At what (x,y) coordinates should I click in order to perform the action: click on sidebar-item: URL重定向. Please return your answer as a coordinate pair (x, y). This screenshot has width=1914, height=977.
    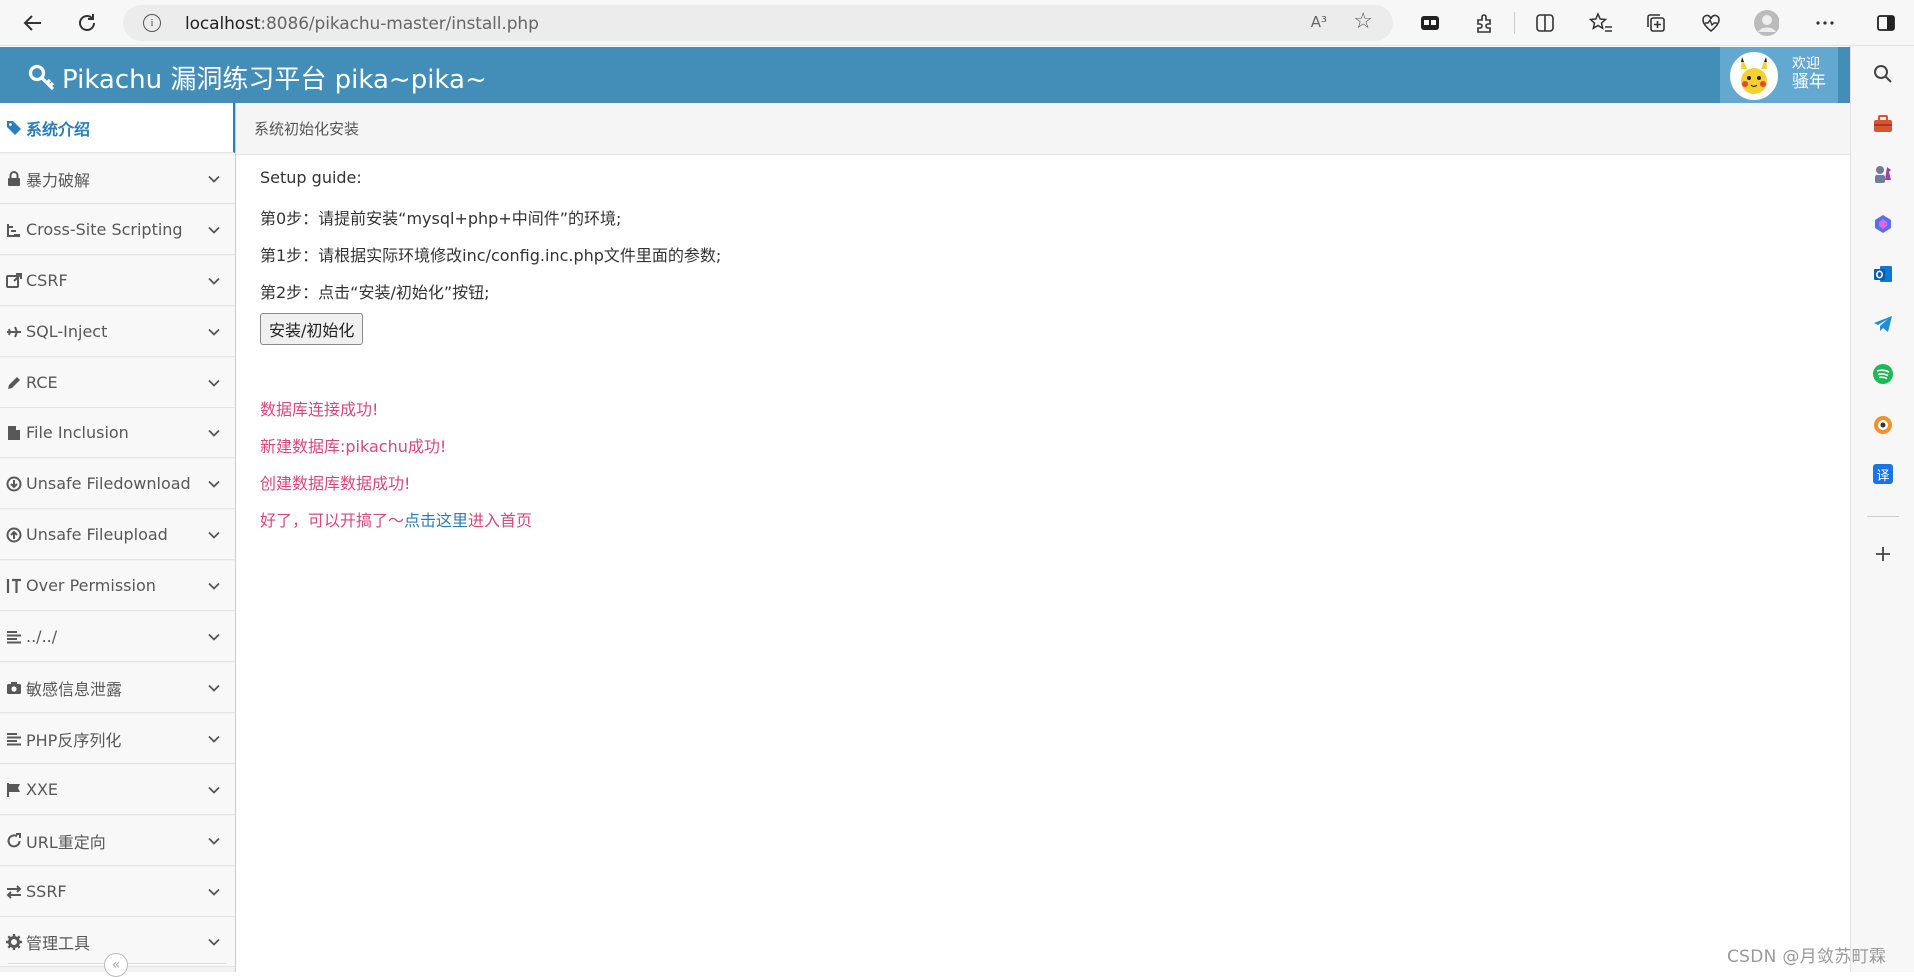
    Looking at the image, I should click on (117, 841).